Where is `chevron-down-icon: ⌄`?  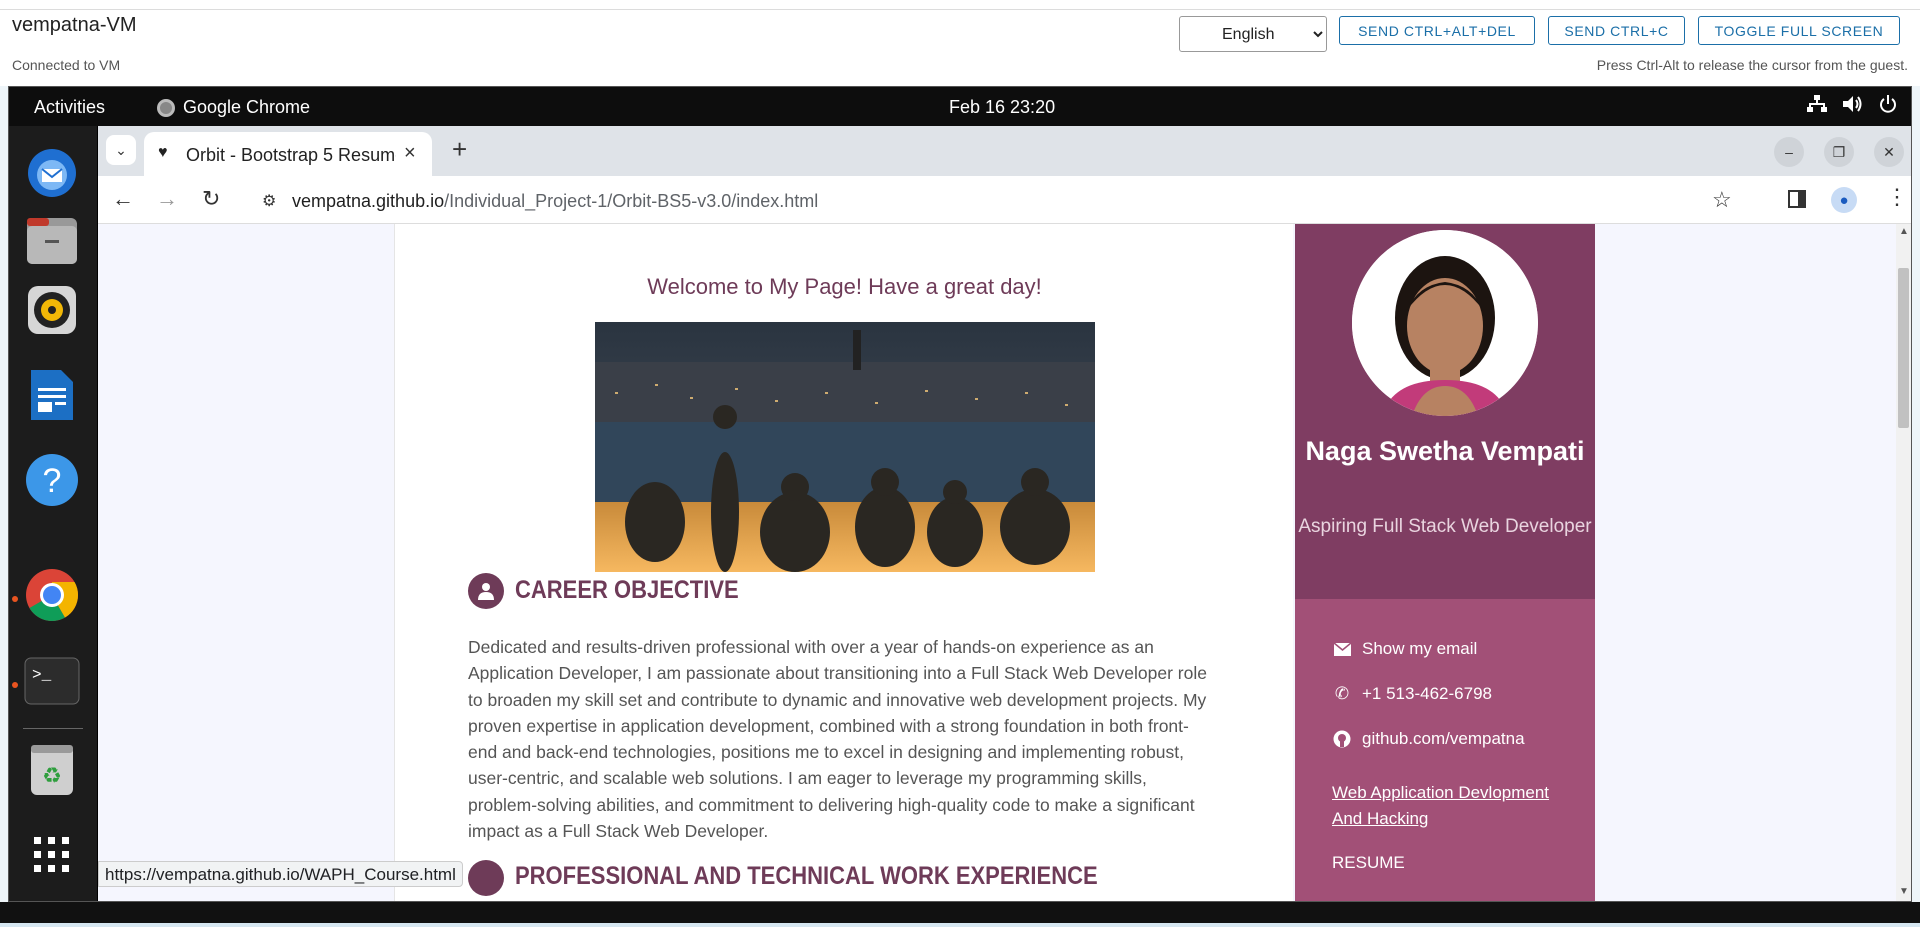
chevron-down-icon: ⌄ is located at coordinates (121, 149).